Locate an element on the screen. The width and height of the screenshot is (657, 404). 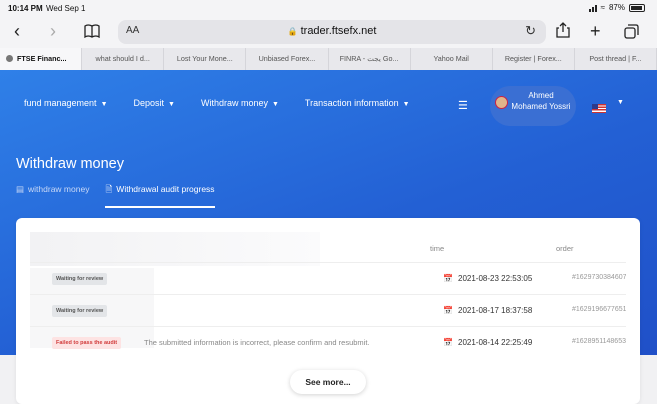
tab-withdrawal-audit-progress: 🗎 Withdrawal audit progress is located at coordinates (160, 196).